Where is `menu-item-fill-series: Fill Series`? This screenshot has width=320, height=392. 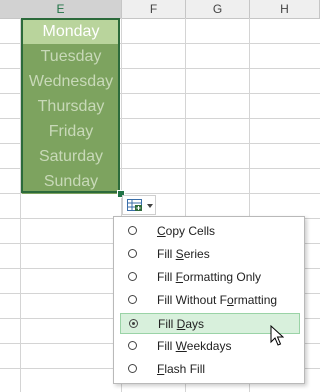
menu-item-fill-series: Fill Series is located at coordinates (210, 254).